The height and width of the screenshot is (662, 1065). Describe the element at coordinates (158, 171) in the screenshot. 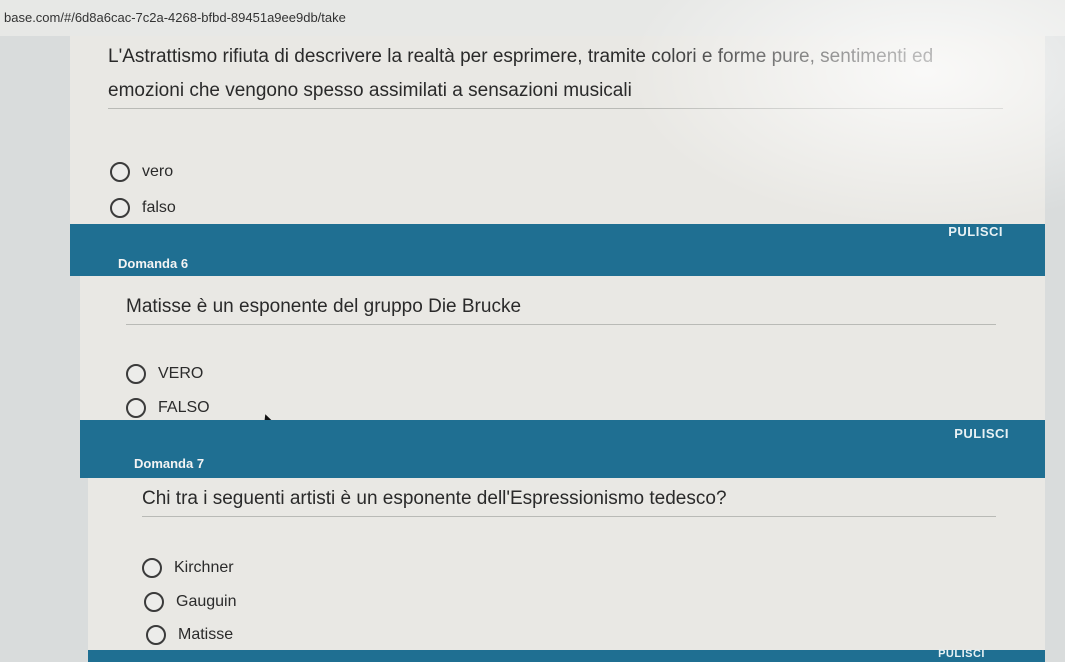

I see `option-label: vero` at that location.